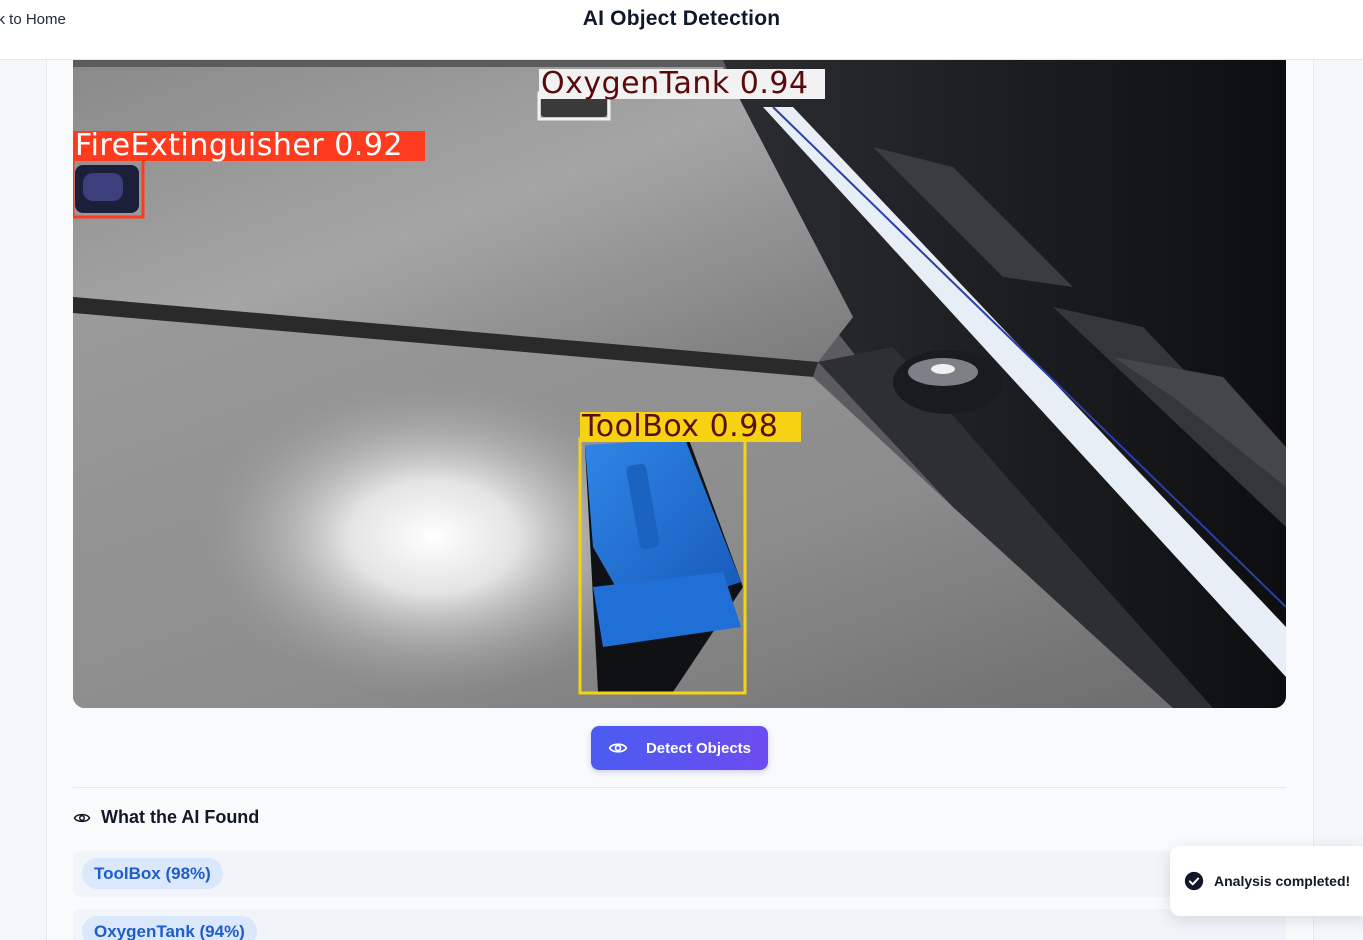 The height and width of the screenshot is (940, 1363). I want to click on detect-objects-button: Detect Objects, so click(679, 748).